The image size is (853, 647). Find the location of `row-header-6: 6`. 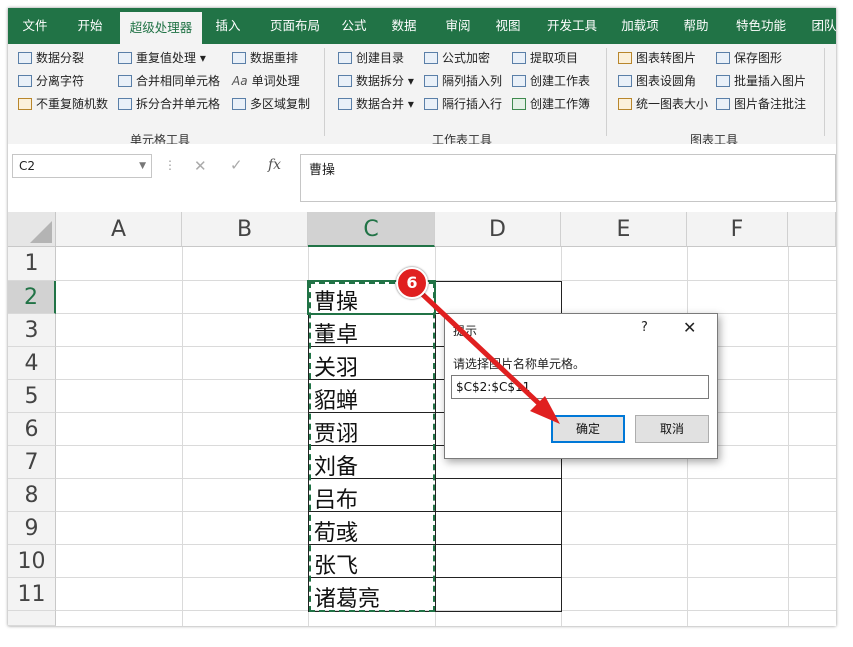

row-header-6: 6 is located at coordinates (32, 429).